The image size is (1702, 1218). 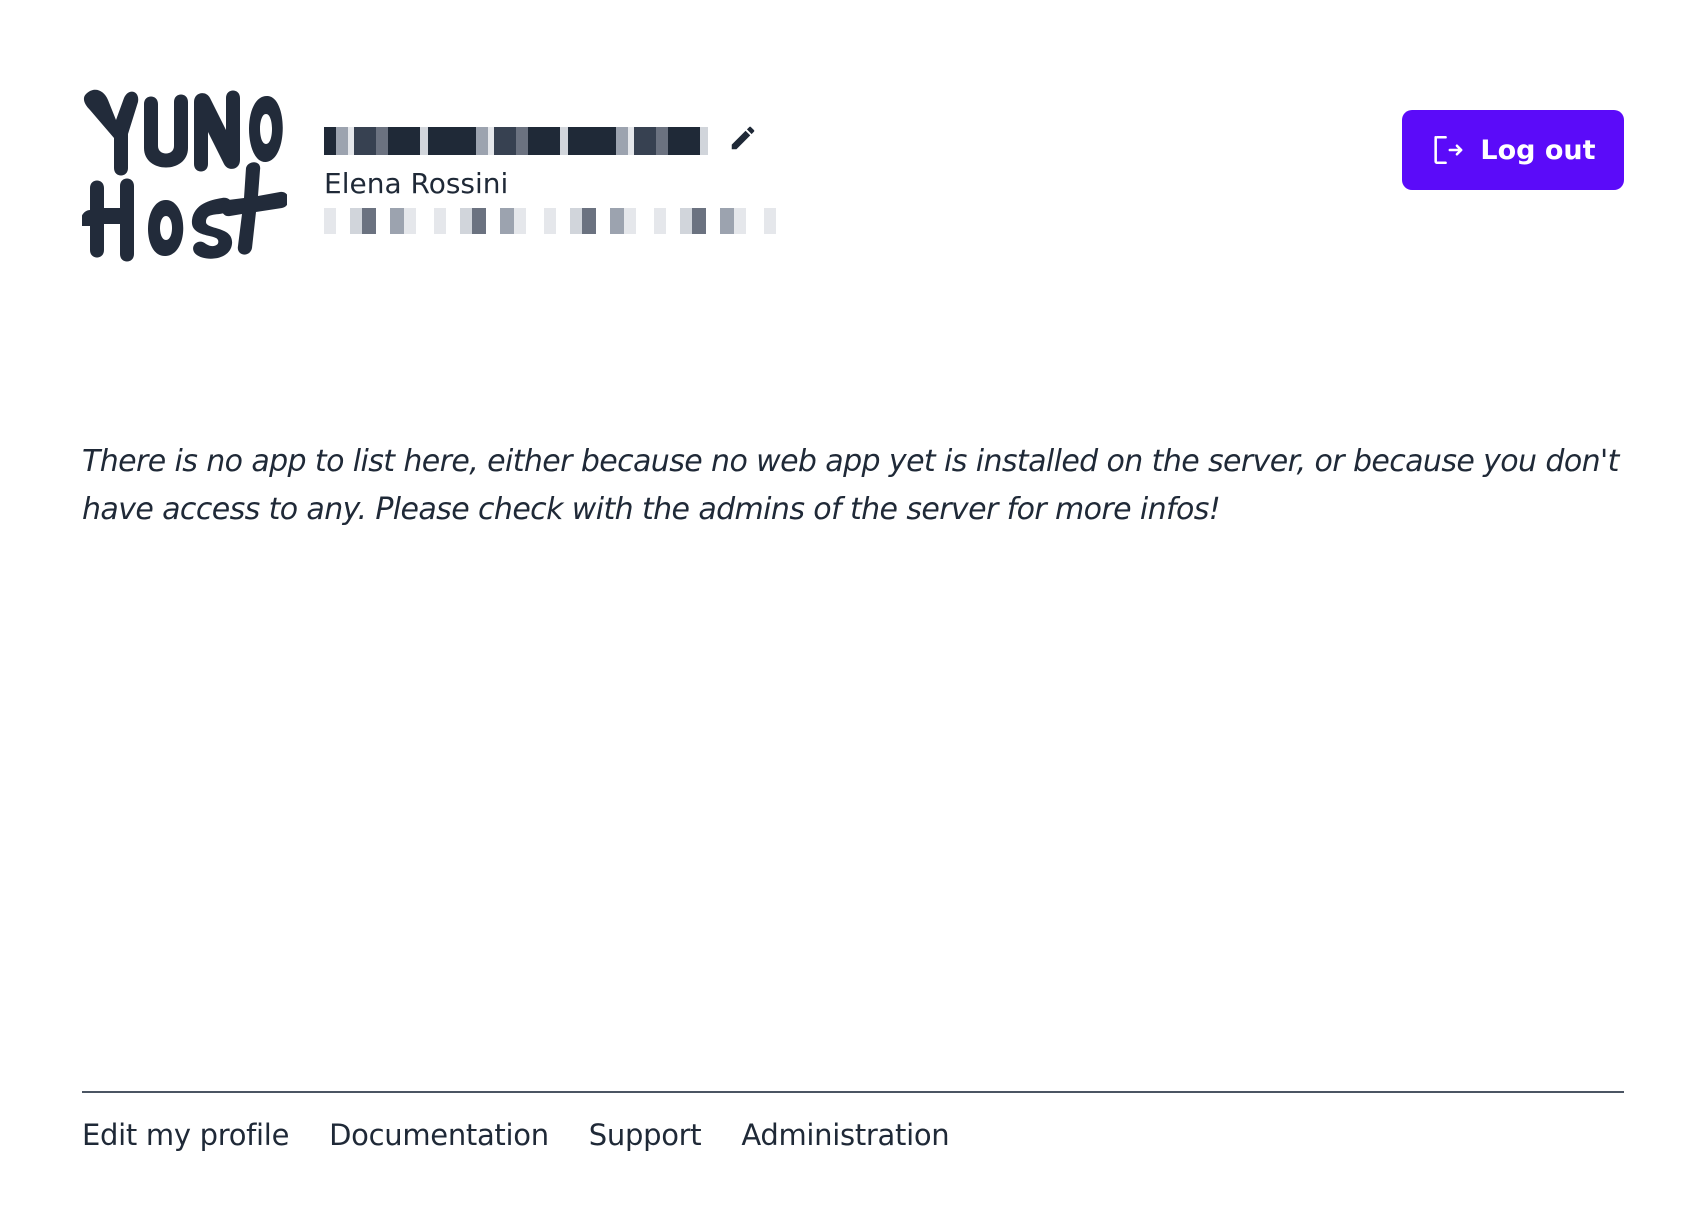 What do you see at coordinates (645, 1135) in the screenshot?
I see `footer-link-support: Support` at bounding box center [645, 1135].